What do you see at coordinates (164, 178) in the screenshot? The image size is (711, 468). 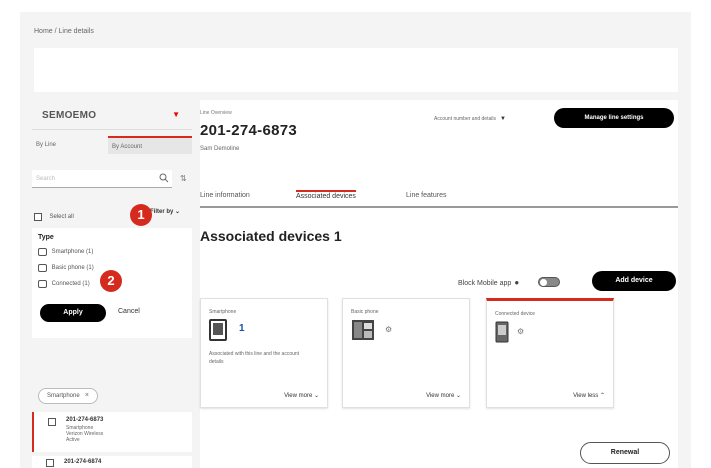 I see `search-icon` at bounding box center [164, 178].